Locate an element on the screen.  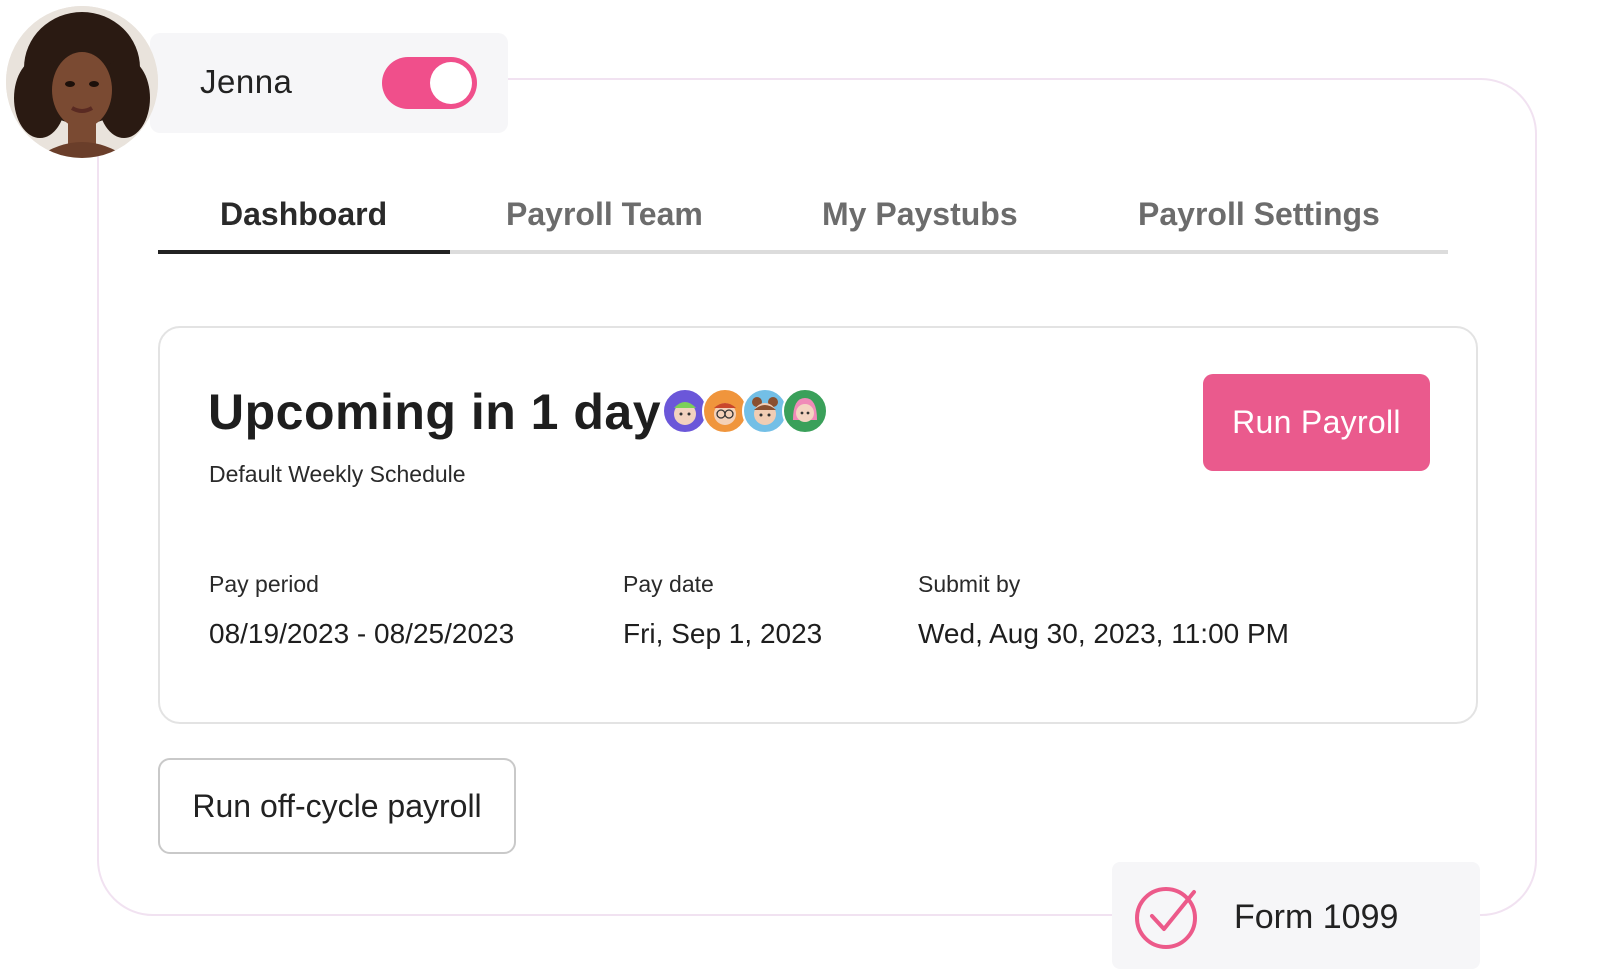
user-toggle is located at coordinates (429, 83).